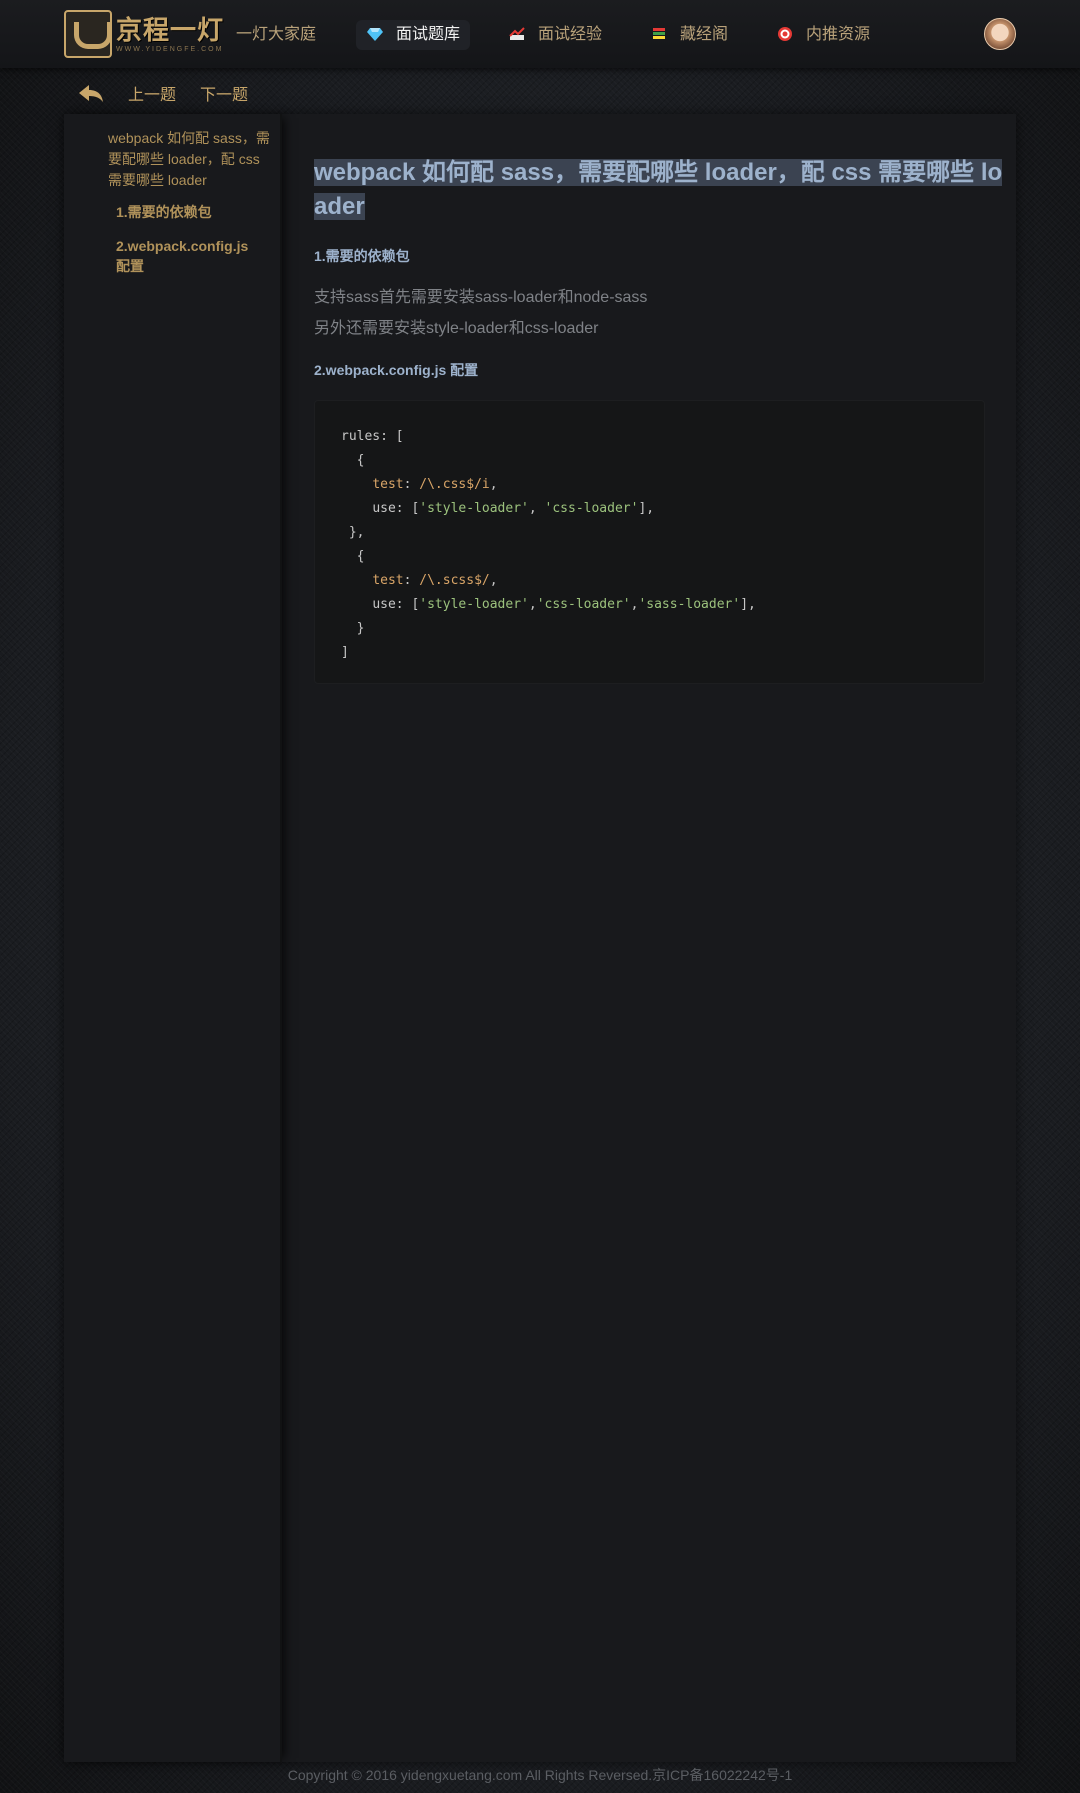 The image size is (1080, 1793). What do you see at coordinates (152, 93) in the screenshot?
I see `prev-question-link: 上一题` at bounding box center [152, 93].